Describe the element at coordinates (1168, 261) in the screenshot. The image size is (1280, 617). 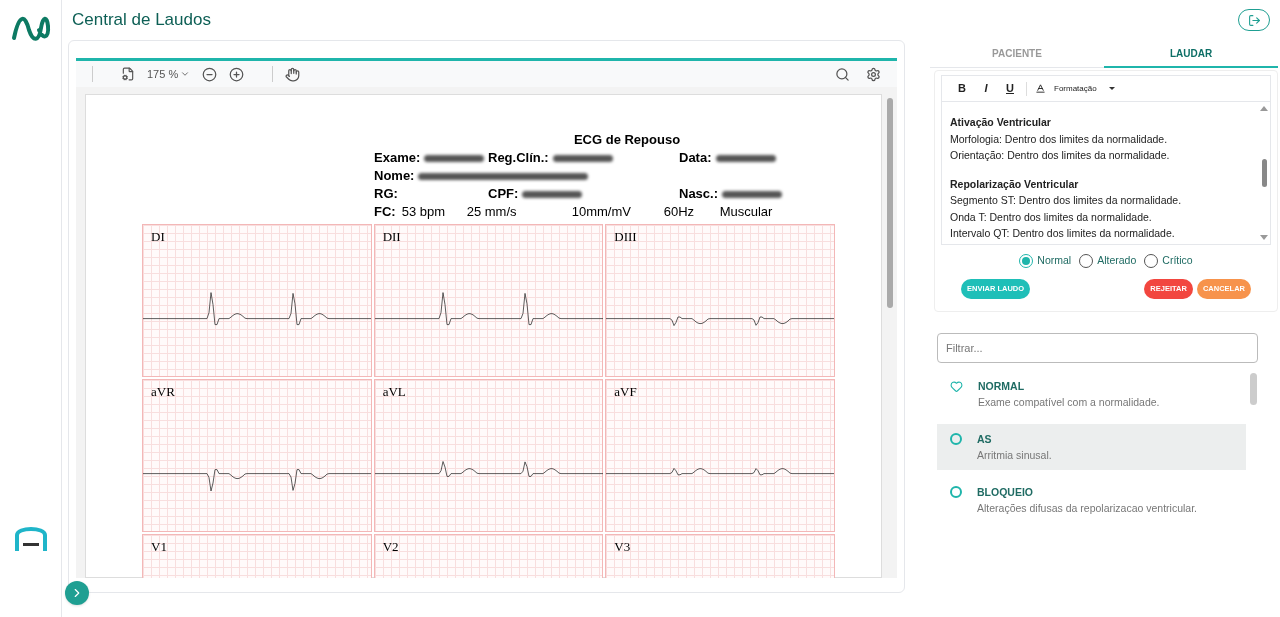
I see `radio-option: Crítico` at that location.